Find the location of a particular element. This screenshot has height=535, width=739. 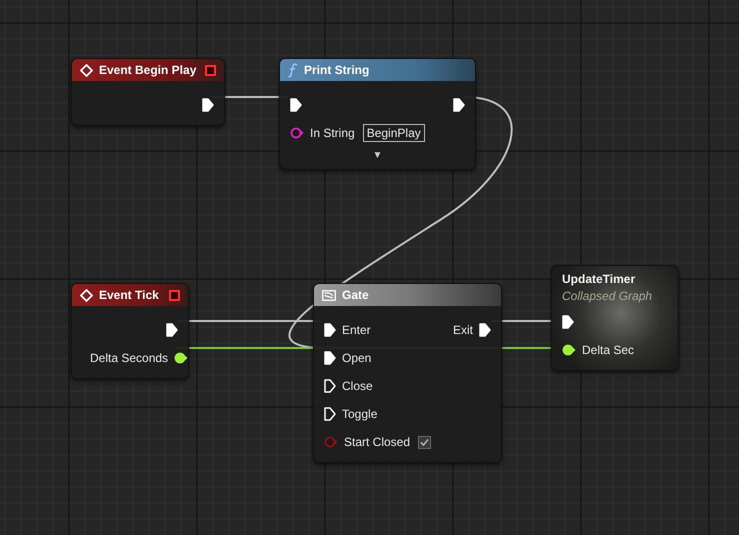

string-value-field: BeginPlay is located at coordinates (393, 133).